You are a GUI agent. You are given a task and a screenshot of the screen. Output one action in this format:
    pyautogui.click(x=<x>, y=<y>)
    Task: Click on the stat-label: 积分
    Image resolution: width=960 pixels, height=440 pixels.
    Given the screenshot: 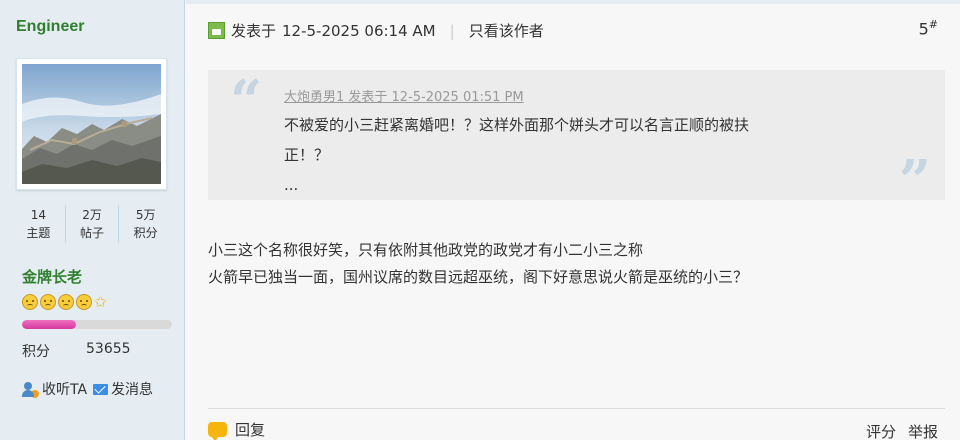 What is the action you would take?
    pyautogui.click(x=145, y=233)
    